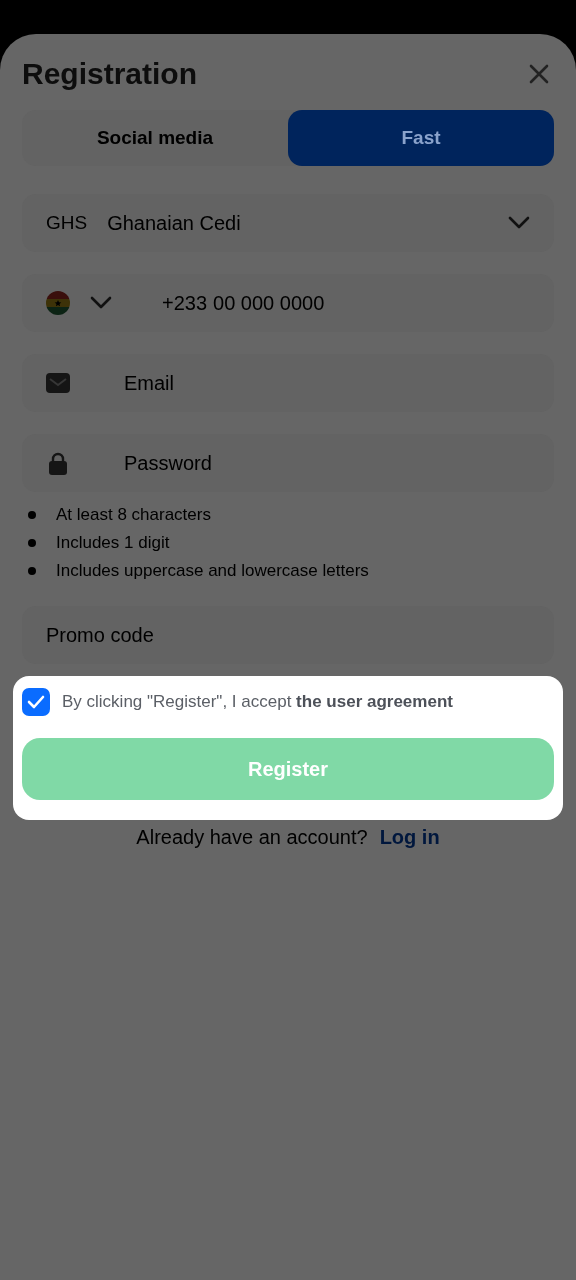  Describe the element at coordinates (327, 383) in the screenshot. I see `email-input: Email` at that location.